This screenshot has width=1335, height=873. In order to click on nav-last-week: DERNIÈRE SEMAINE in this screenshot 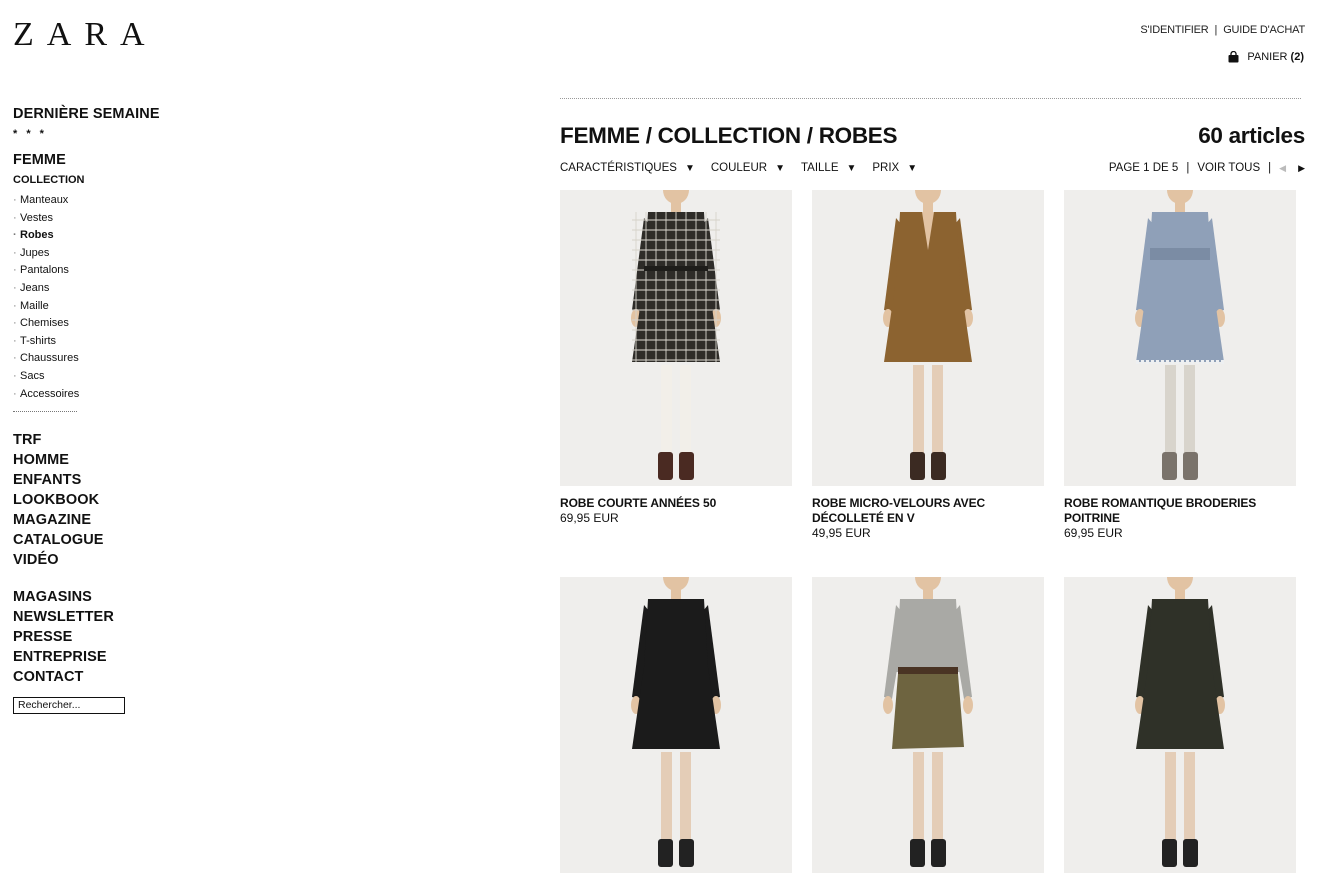, I will do `click(113, 114)`.